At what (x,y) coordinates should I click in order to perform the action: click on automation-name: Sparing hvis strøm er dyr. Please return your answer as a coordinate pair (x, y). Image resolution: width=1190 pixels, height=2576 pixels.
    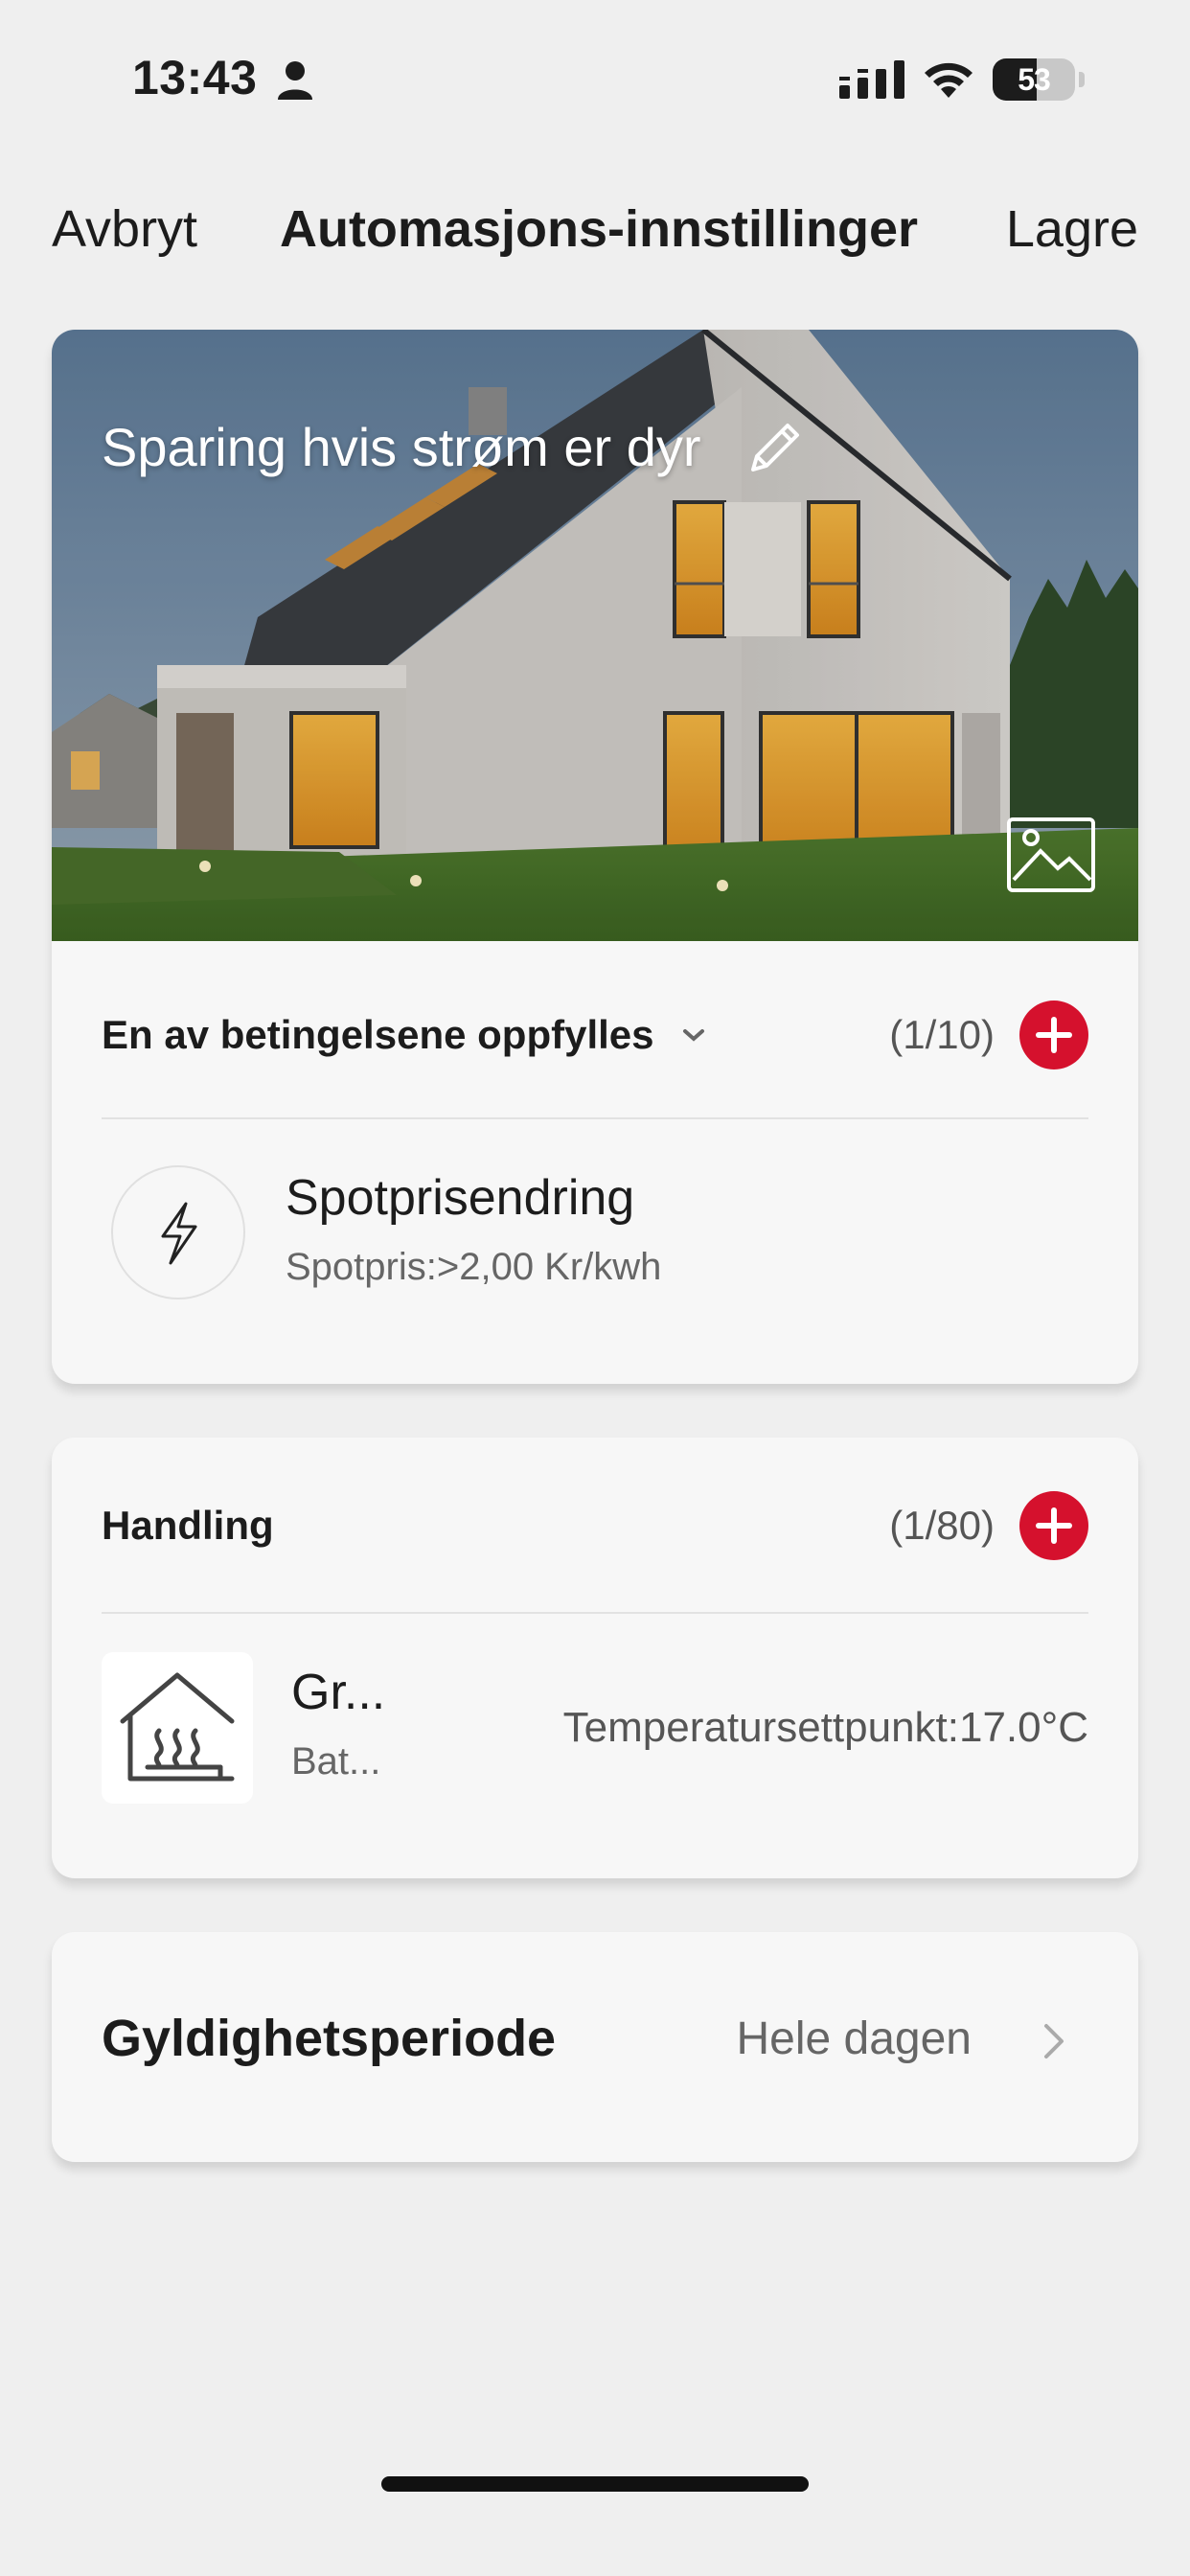
    Looking at the image, I should click on (402, 447).